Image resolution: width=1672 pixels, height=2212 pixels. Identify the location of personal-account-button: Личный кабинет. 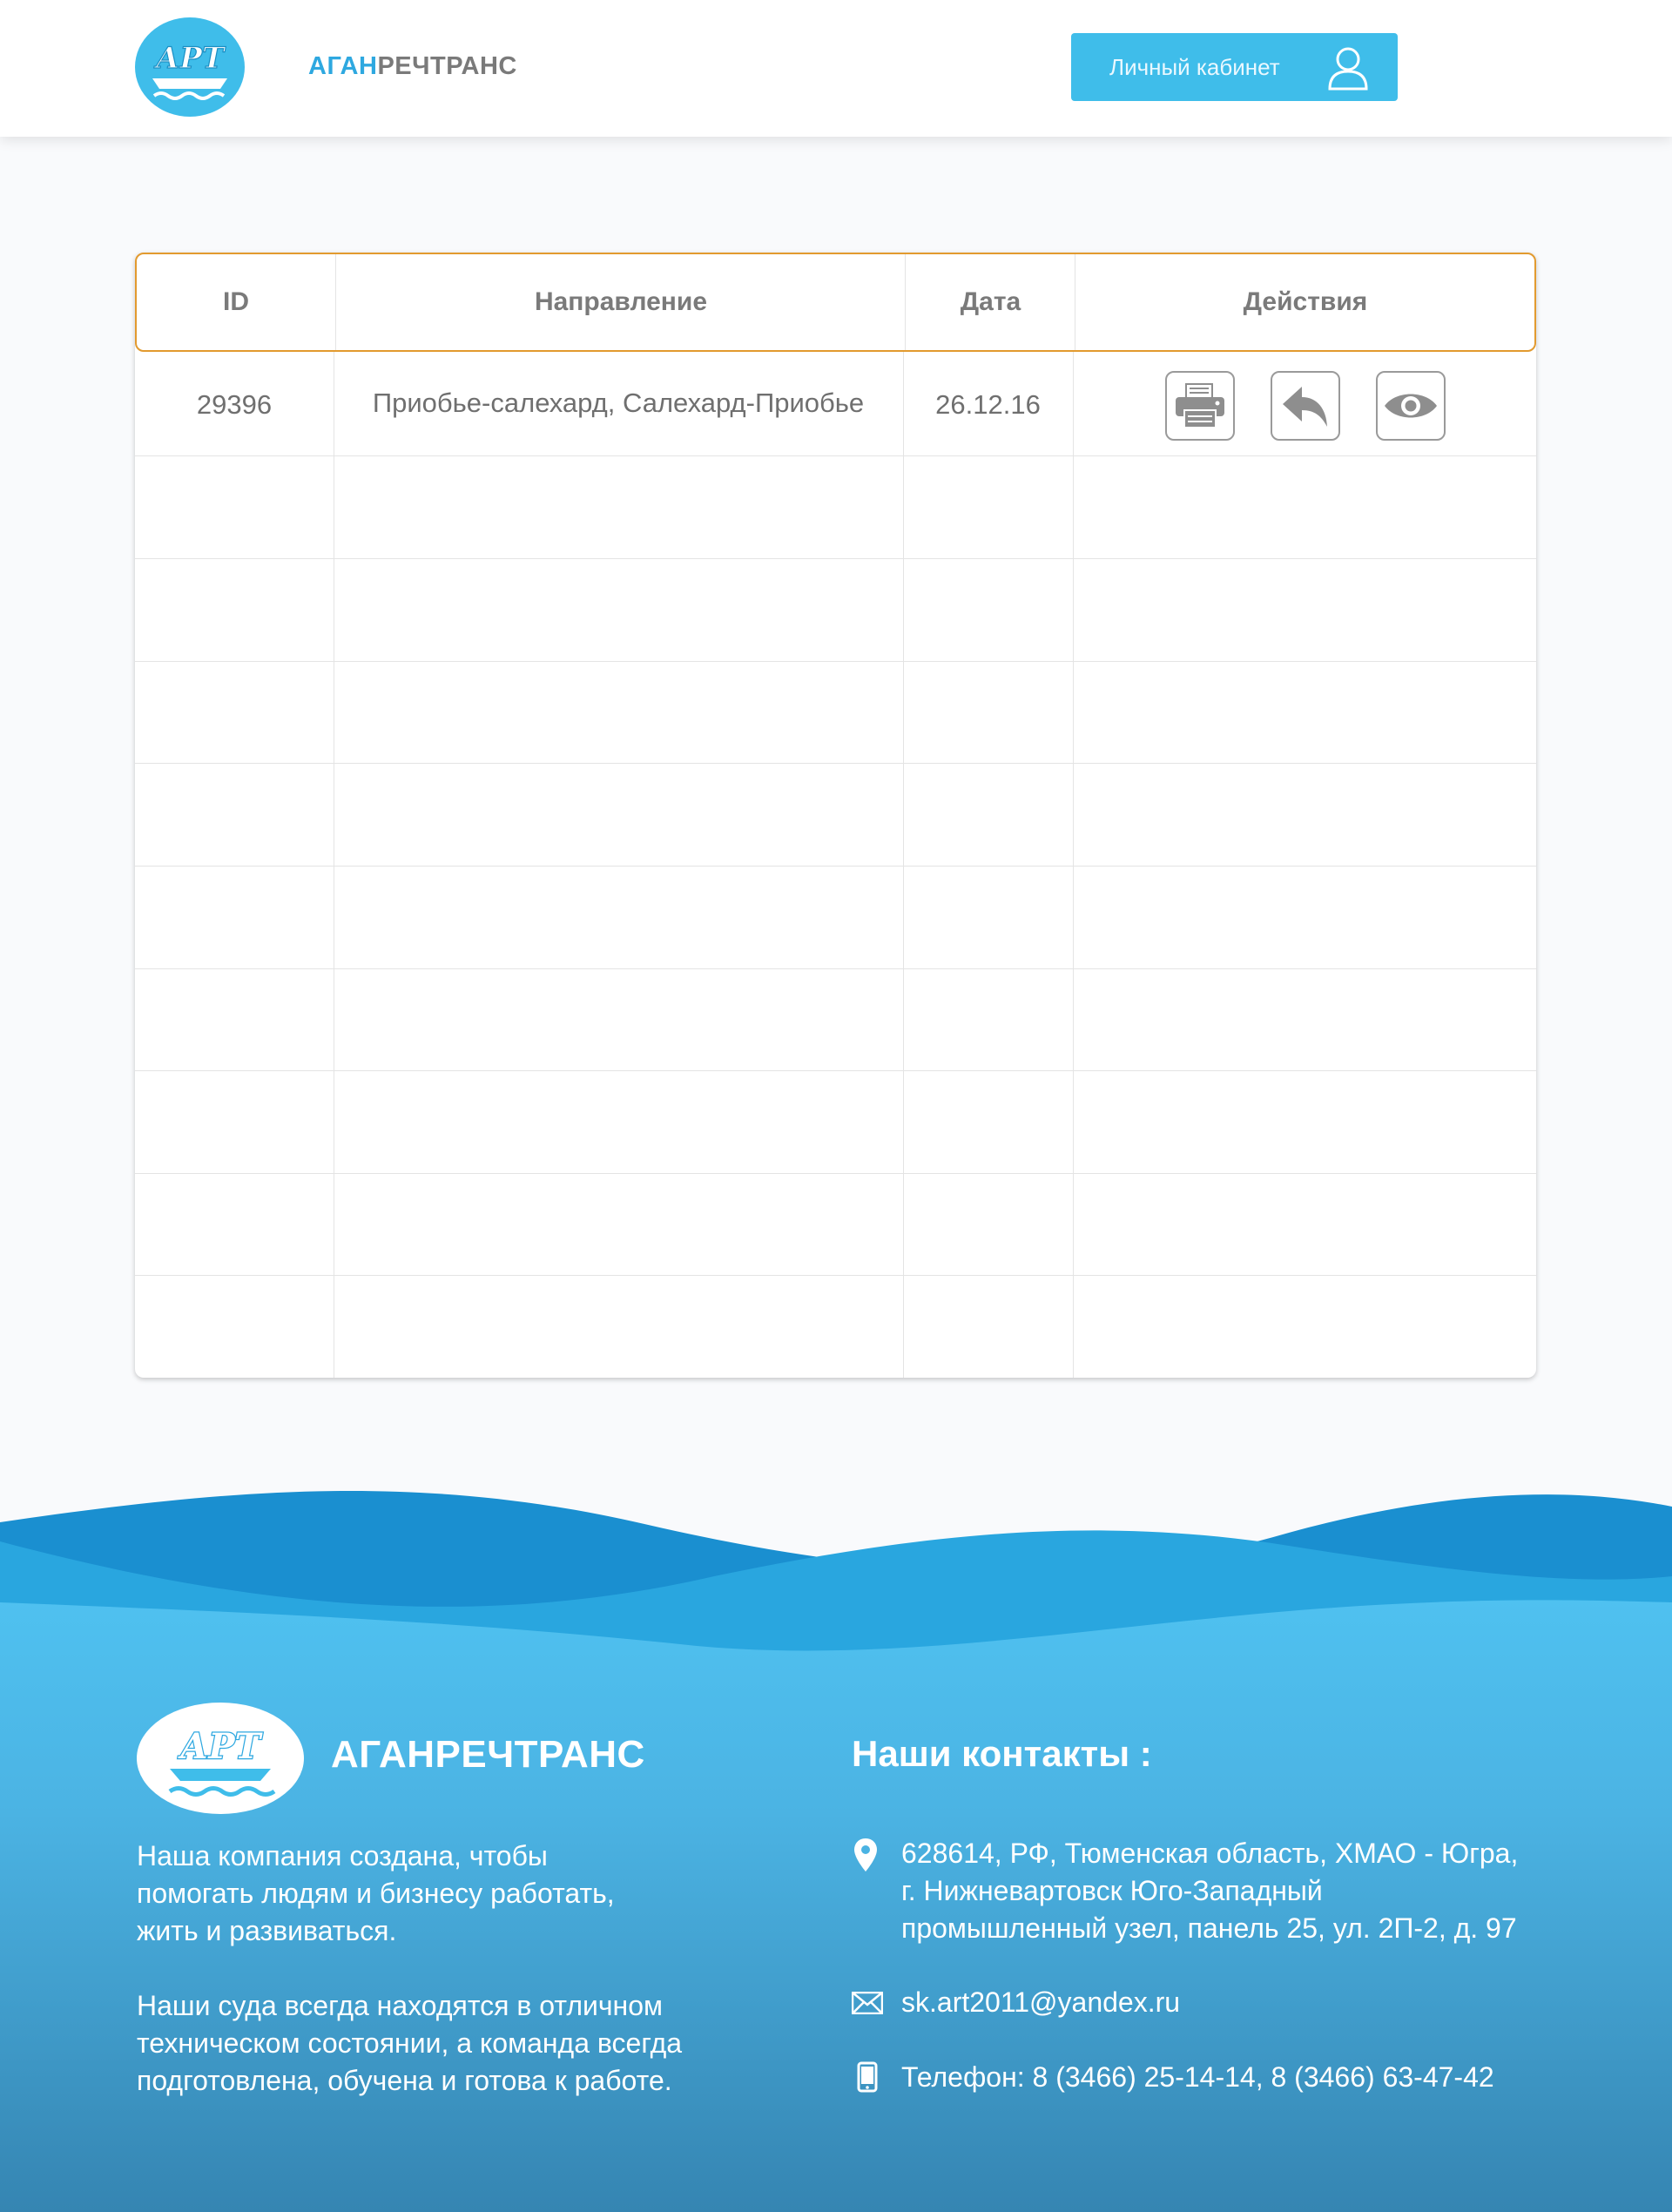
(1234, 67).